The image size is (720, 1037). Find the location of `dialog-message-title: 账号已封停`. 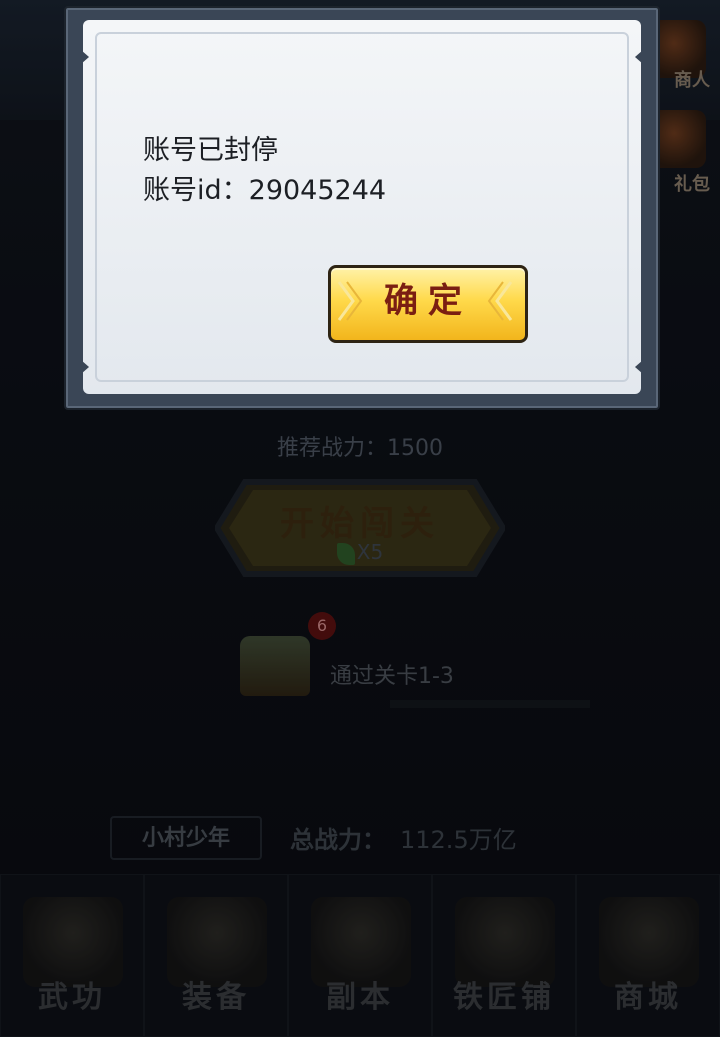

dialog-message-title: 账号已封停 is located at coordinates (210, 150).